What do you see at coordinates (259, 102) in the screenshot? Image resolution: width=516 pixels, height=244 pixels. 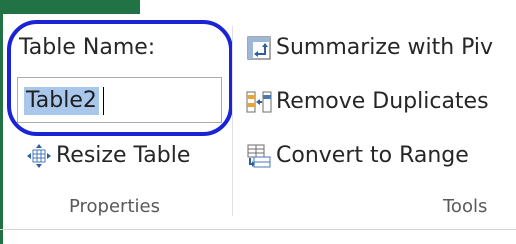 I see `remove-duplicates-icon` at bounding box center [259, 102].